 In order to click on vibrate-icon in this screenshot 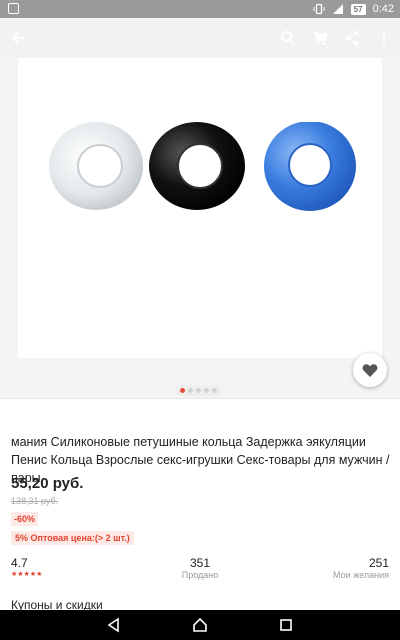, I will do `click(319, 9)`.